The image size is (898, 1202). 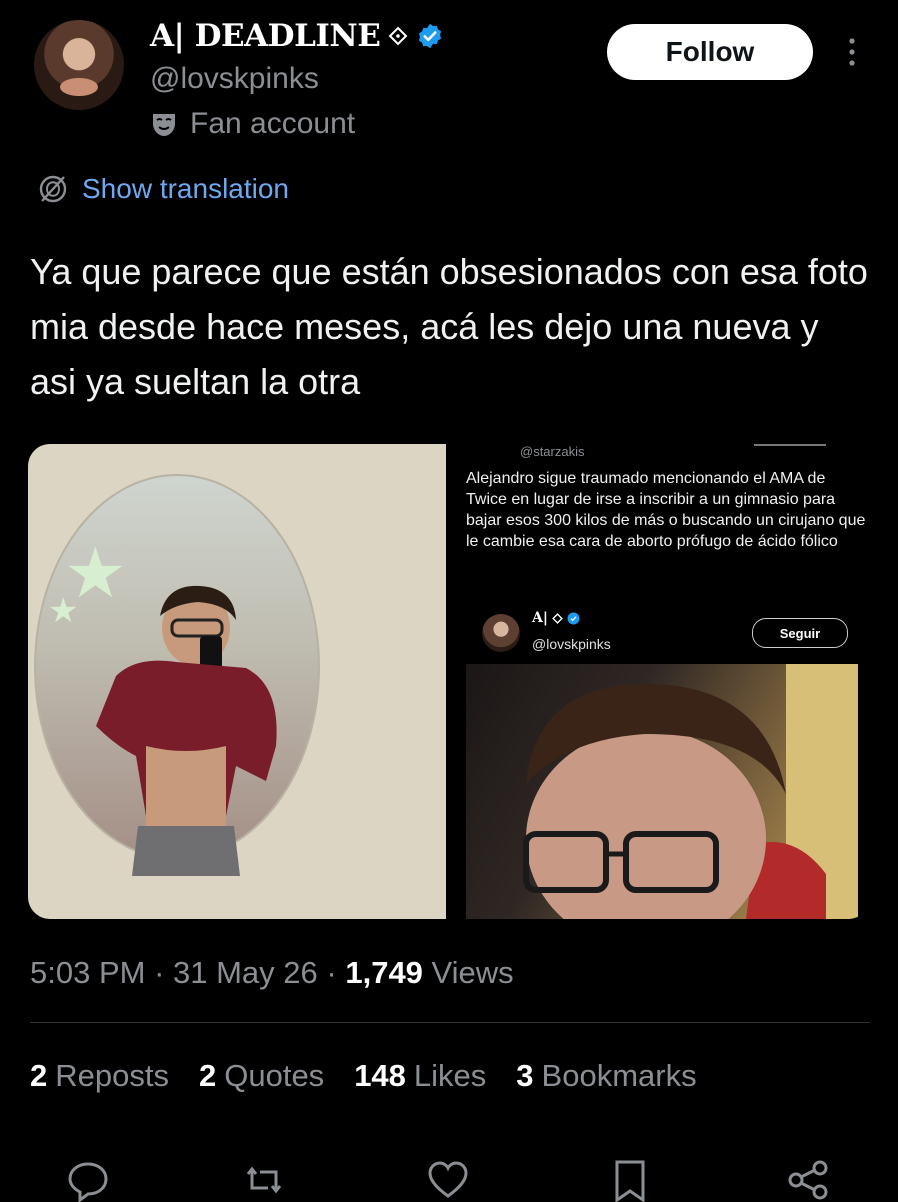 What do you see at coordinates (207, 1075) in the screenshot?
I see `quotes-count: 2` at bounding box center [207, 1075].